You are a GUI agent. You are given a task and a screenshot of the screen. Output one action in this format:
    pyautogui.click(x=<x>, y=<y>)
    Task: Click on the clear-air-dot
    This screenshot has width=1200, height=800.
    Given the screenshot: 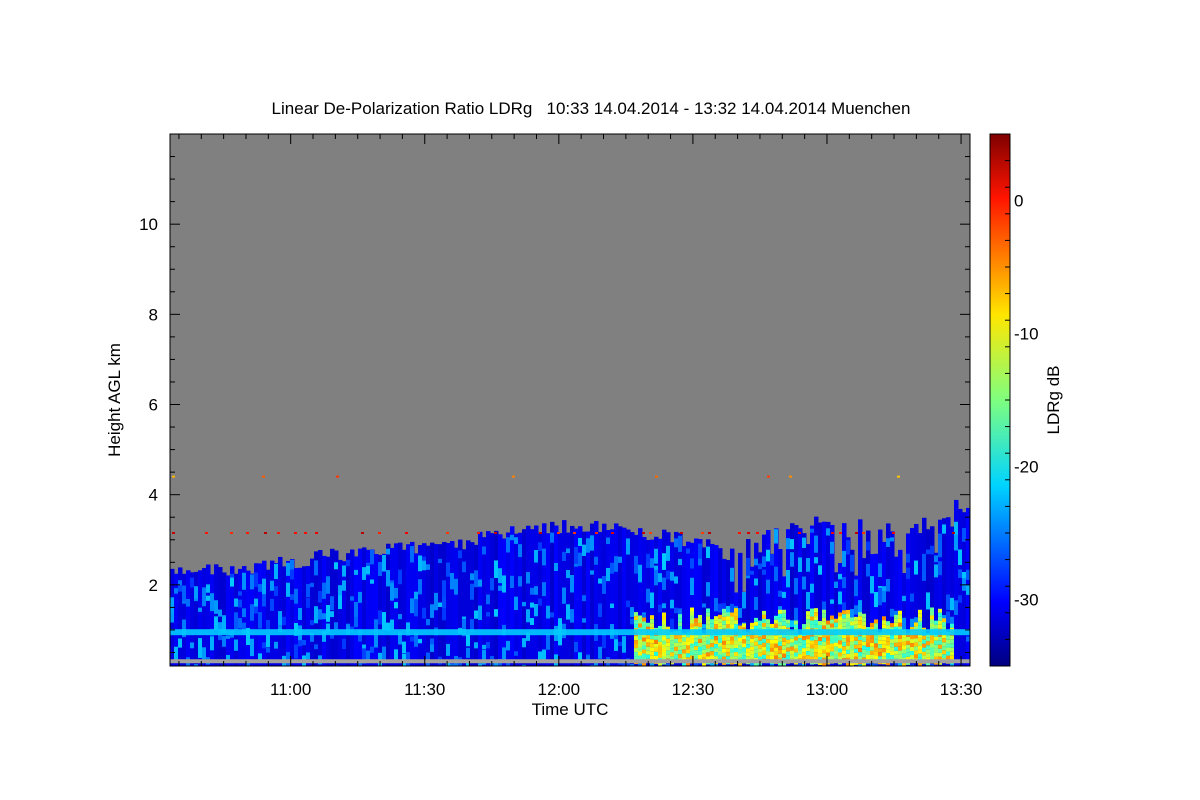 What is the action you would take?
    pyautogui.click(x=656, y=476)
    